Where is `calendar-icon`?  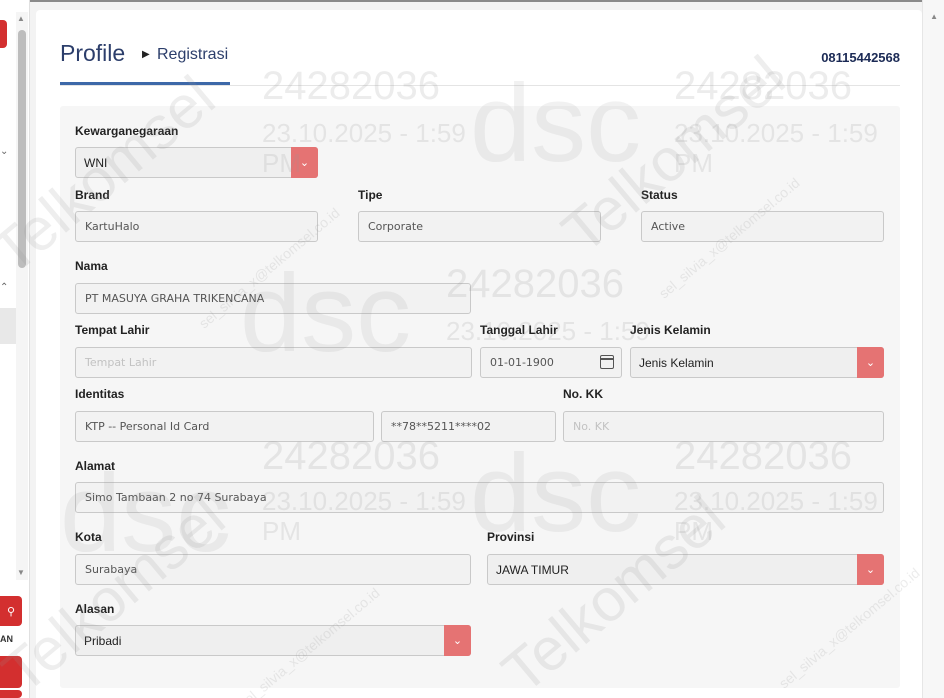
calendar-icon is located at coordinates (607, 362).